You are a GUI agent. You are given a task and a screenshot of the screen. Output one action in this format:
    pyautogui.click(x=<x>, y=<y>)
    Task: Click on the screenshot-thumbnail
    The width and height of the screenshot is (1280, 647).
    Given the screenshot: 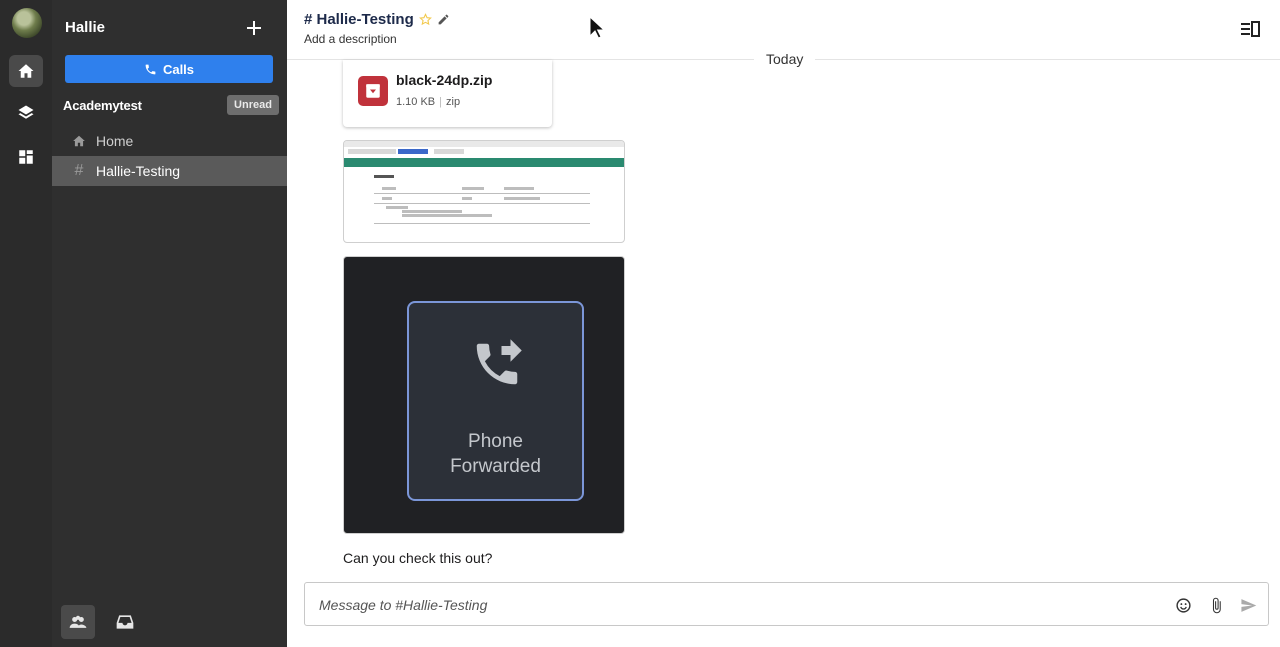 What is the action you would take?
    pyautogui.click(x=484, y=191)
    